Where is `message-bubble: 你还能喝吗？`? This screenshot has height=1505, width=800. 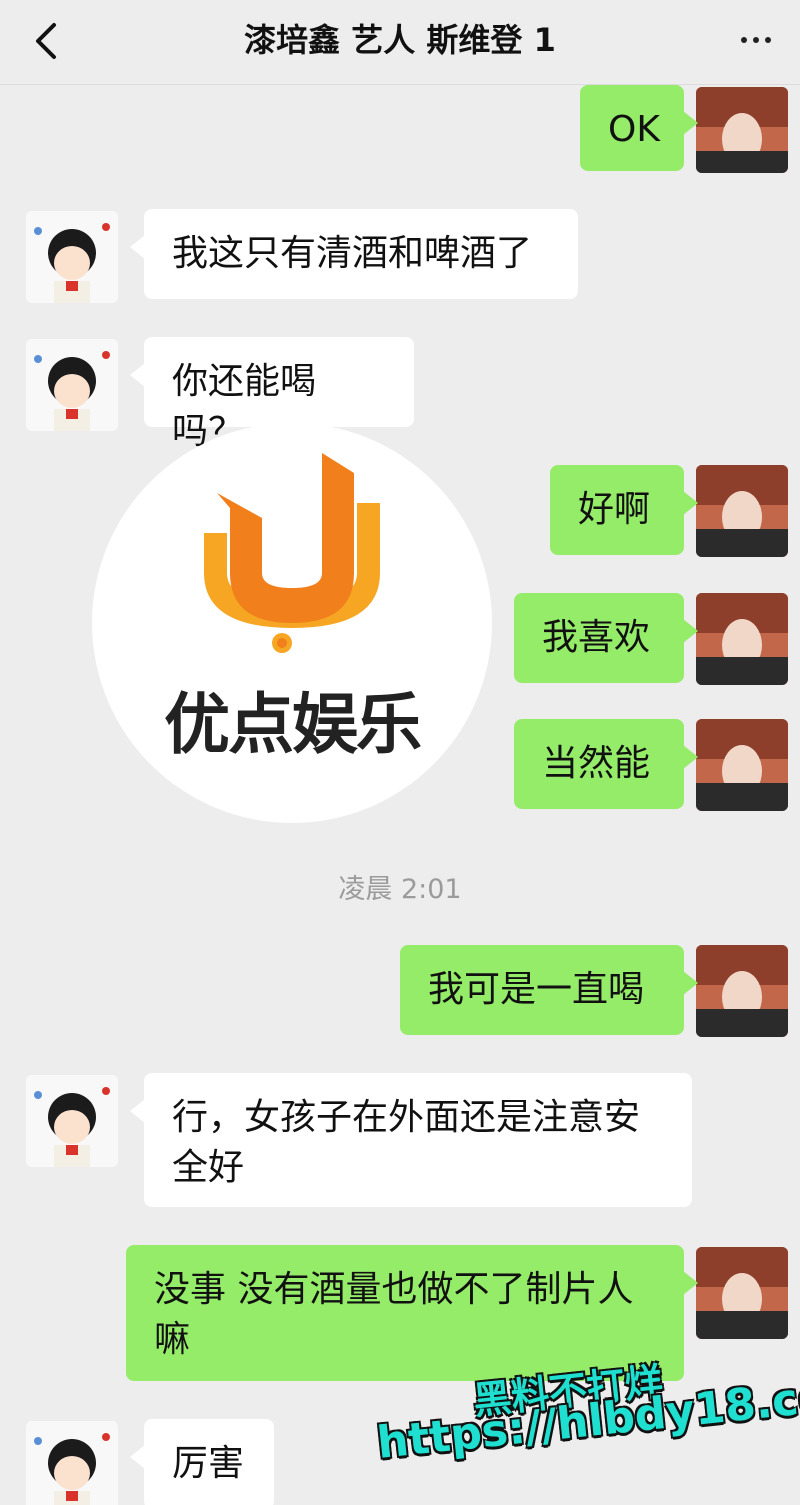
message-bubble: 你还能喝吗？ is located at coordinates (272, 394).